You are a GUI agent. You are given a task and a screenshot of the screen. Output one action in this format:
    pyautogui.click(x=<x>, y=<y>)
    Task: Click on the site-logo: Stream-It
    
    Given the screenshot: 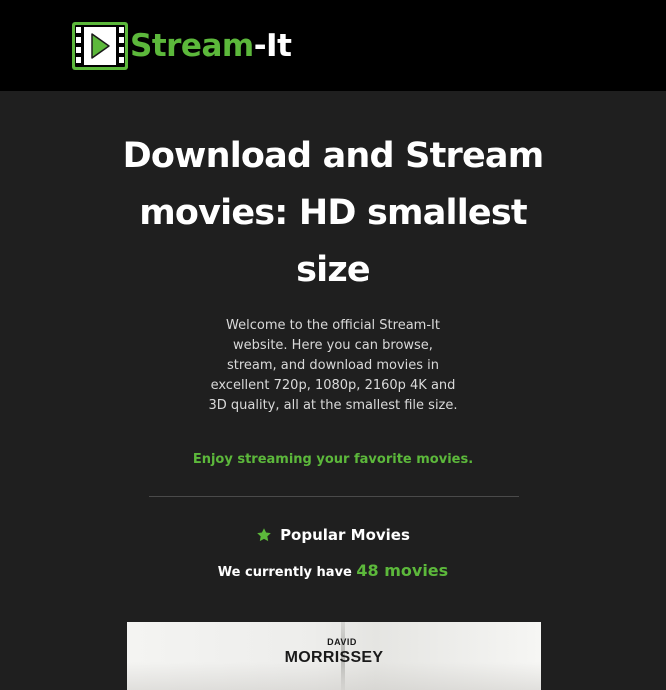 What is the action you would take?
    pyautogui.click(x=182, y=46)
    